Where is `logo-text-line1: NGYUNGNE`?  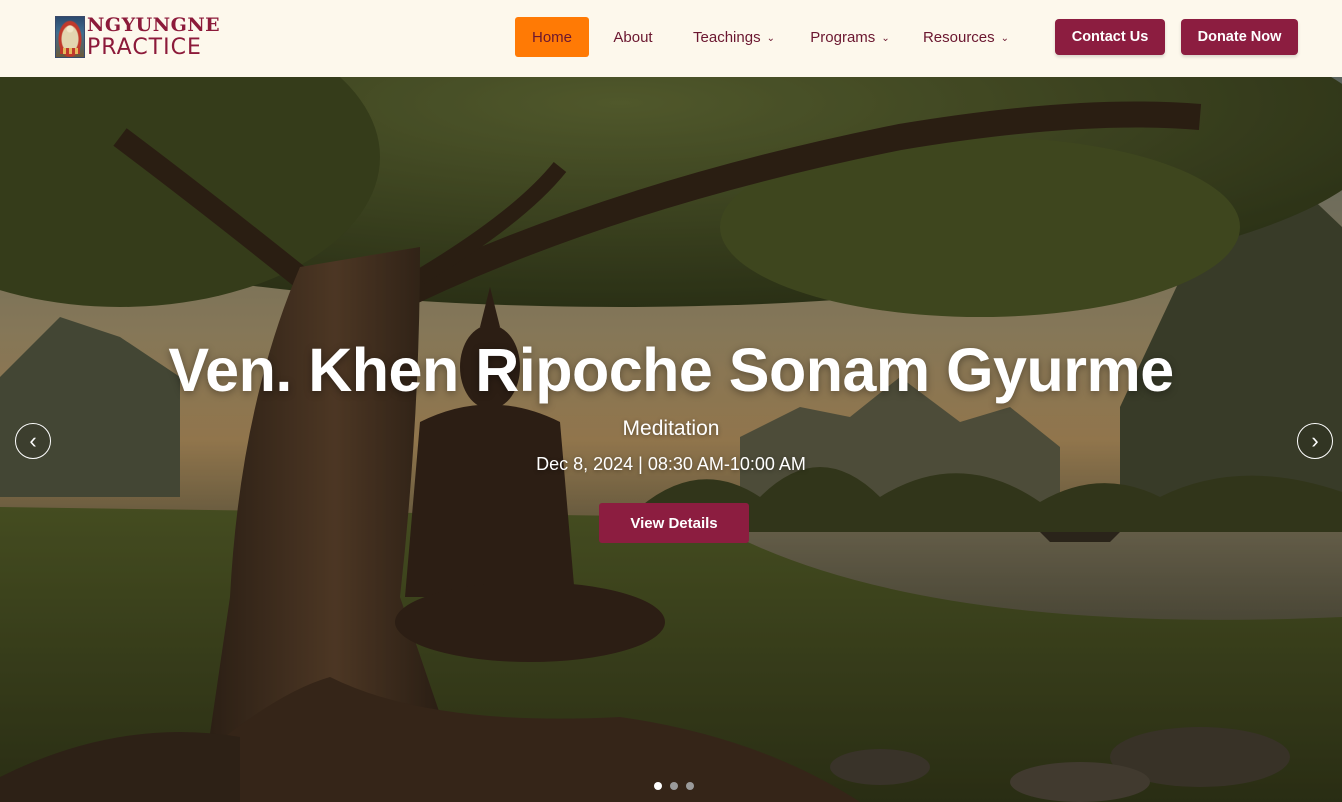
logo-text-line1: NGYUNGNE is located at coordinates (154, 25).